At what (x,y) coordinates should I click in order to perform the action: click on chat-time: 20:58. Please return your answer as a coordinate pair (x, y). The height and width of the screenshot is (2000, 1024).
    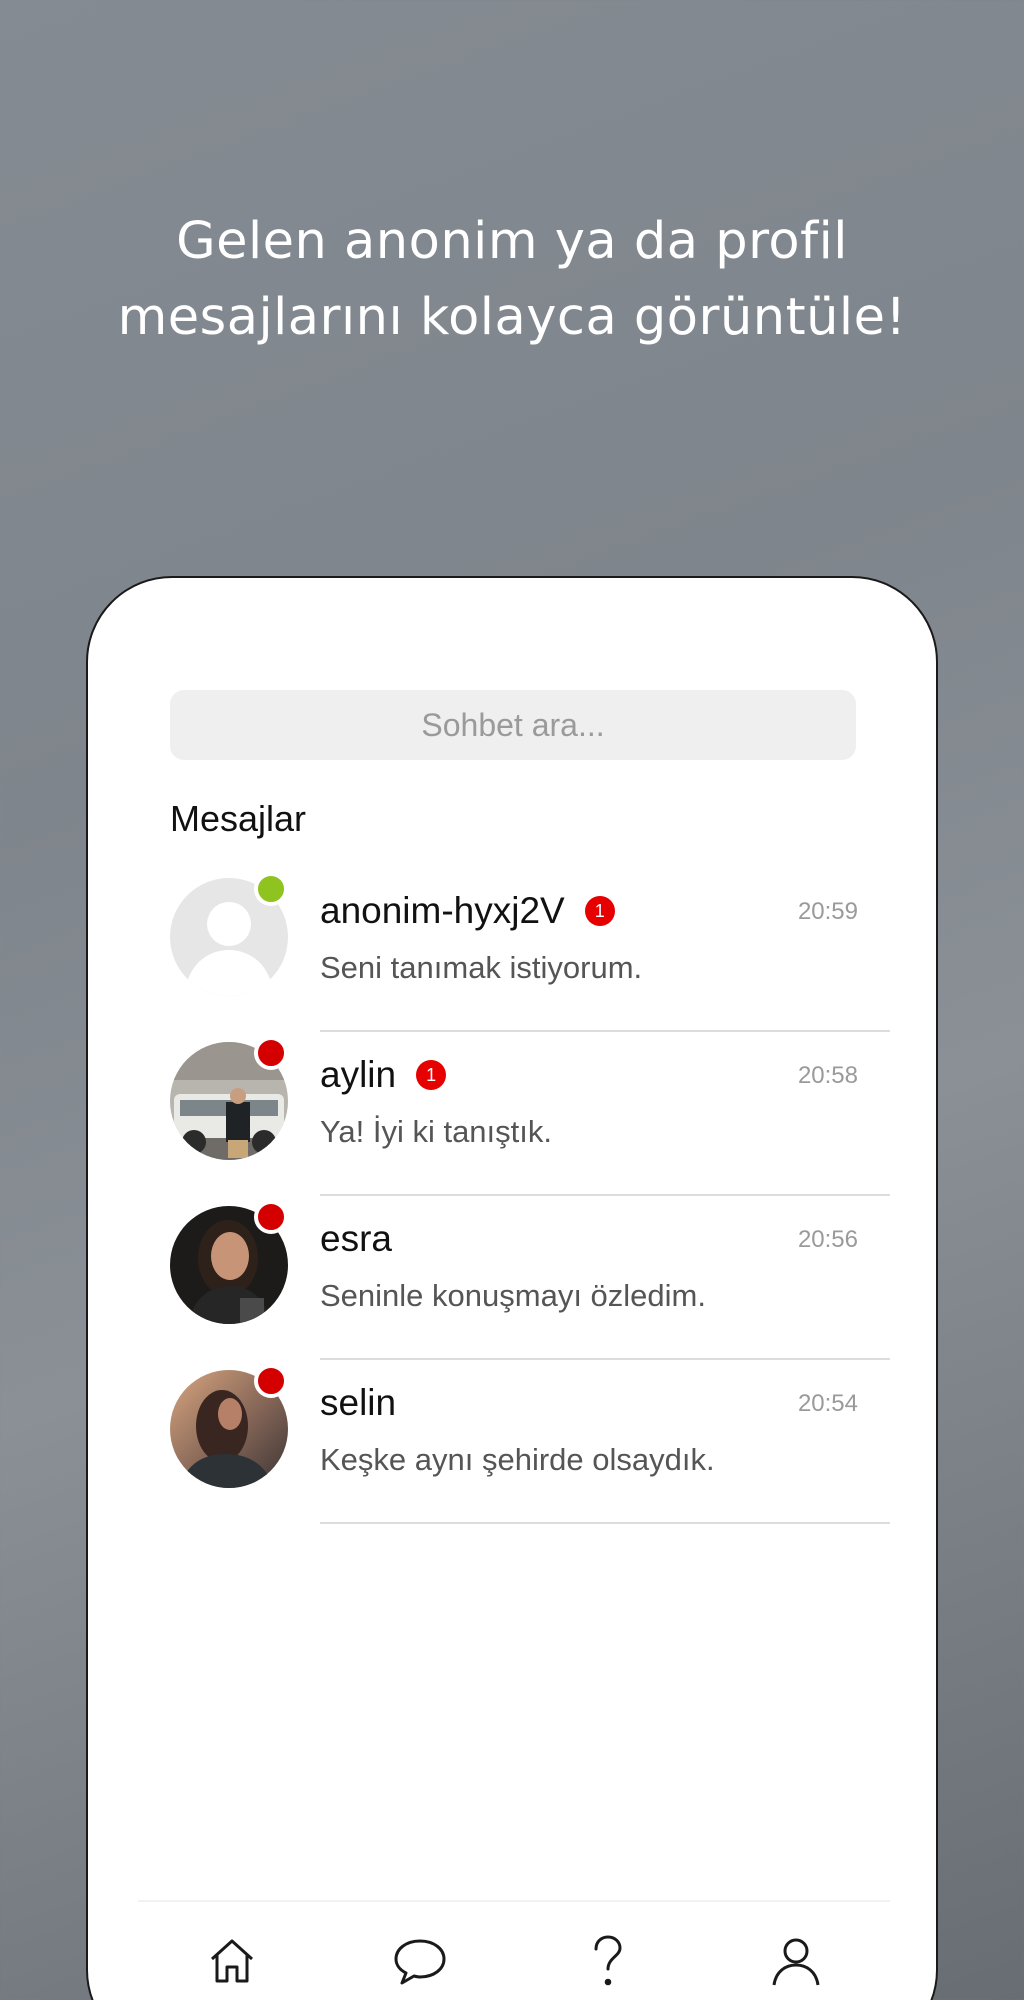
    Looking at the image, I should click on (827, 1075).